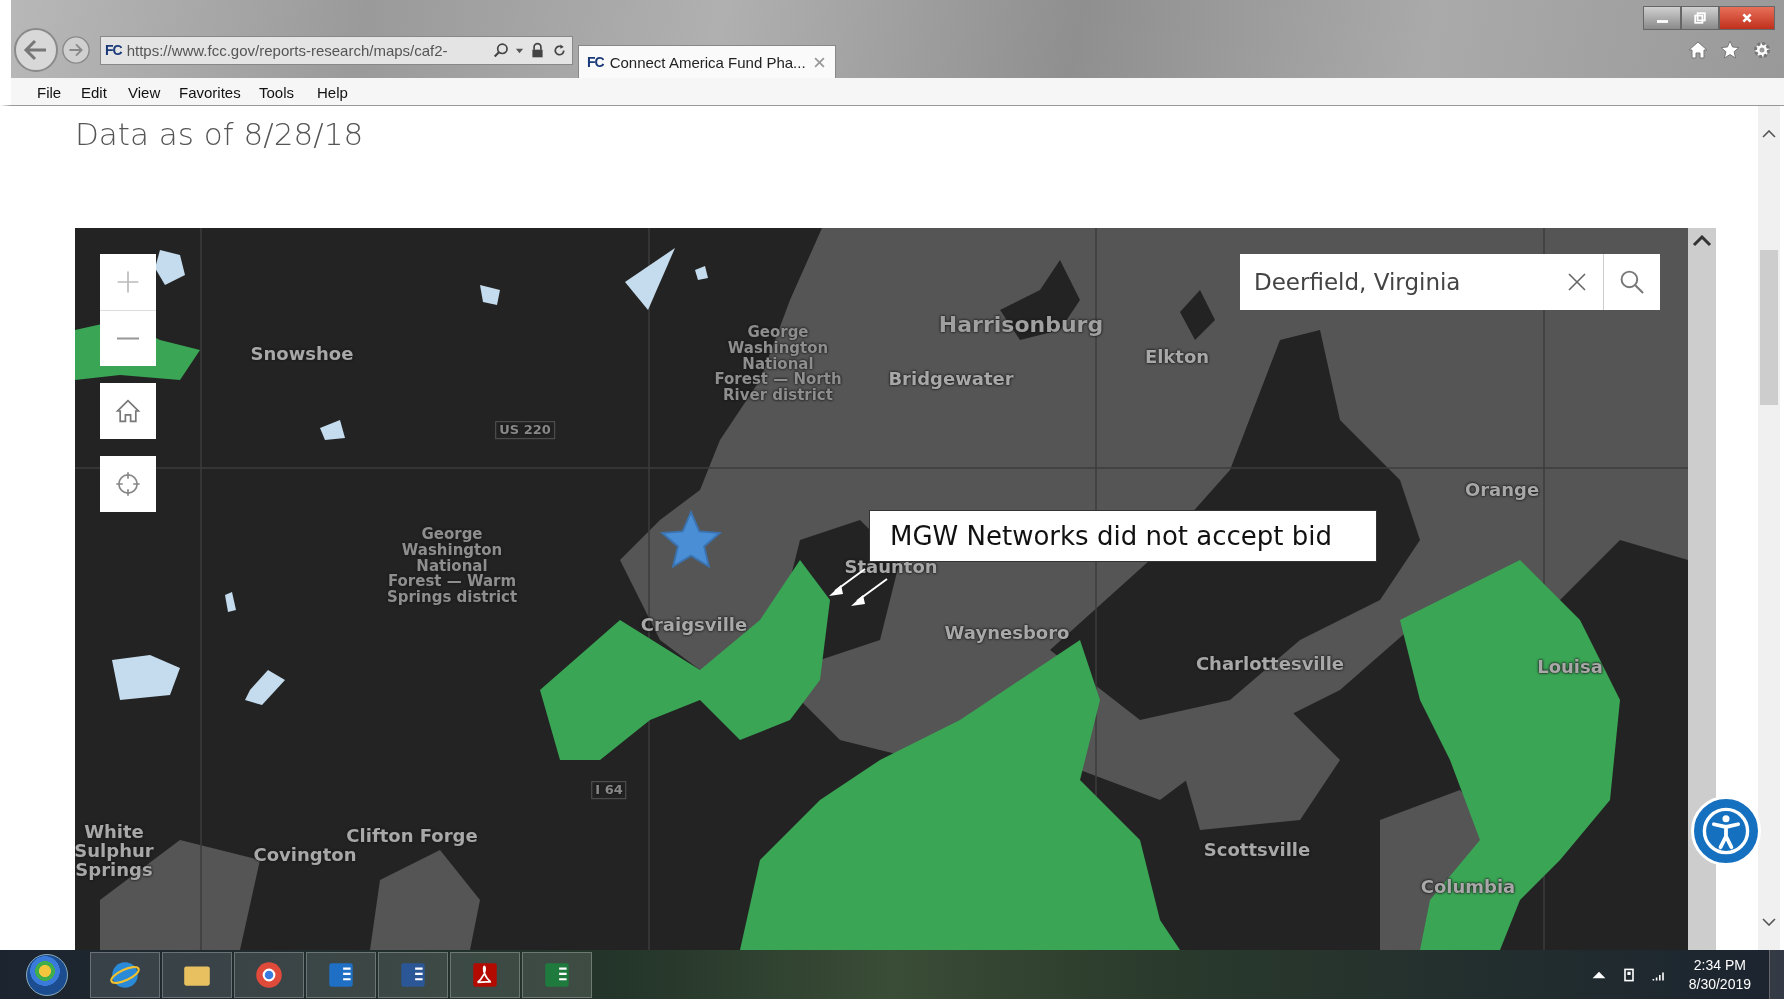  Describe the element at coordinates (287, 50) in the screenshot. I see `url-text: https://www.fcc.gov/reports-research/maps/caf2-` at that location.